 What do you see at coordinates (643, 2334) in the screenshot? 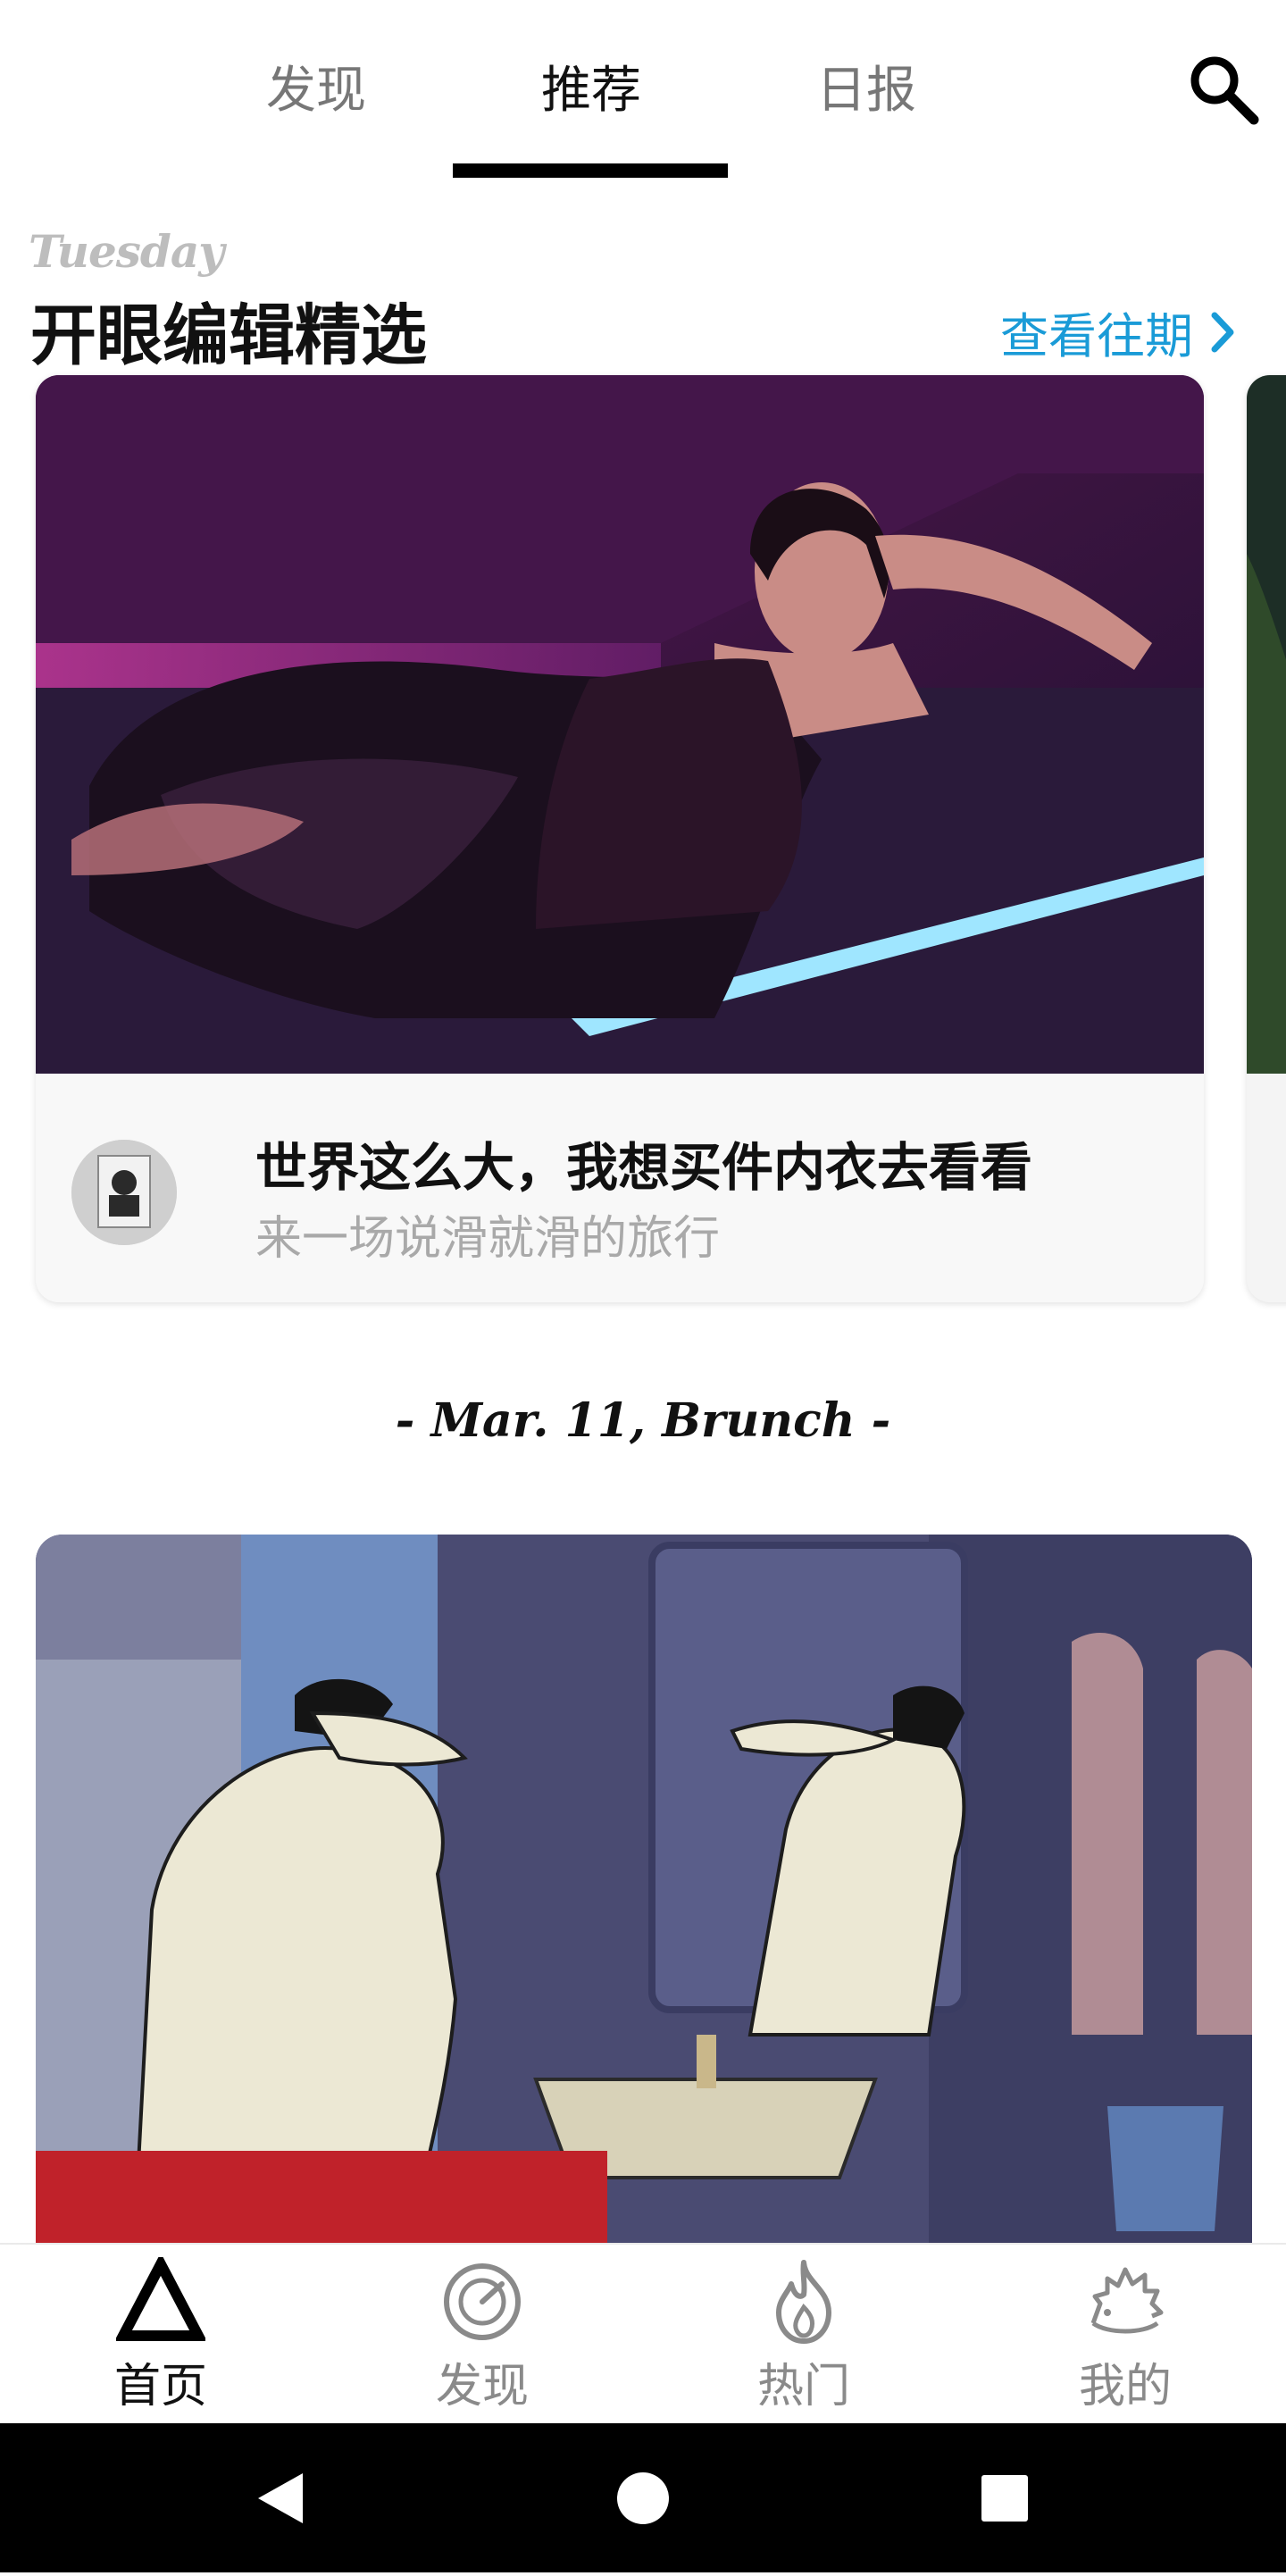
I see `bottom-navigation: 首页 发现 热门 我的` at bounding box center [643, 2334].